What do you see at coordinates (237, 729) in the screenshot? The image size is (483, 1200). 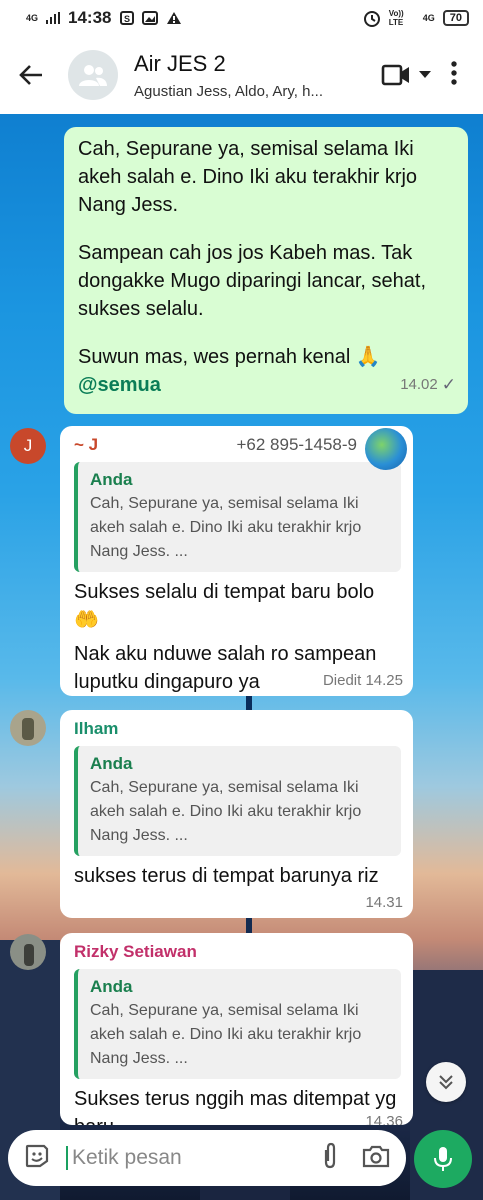 I see `sender-name: Ilham` at bounding box center [237, 729].